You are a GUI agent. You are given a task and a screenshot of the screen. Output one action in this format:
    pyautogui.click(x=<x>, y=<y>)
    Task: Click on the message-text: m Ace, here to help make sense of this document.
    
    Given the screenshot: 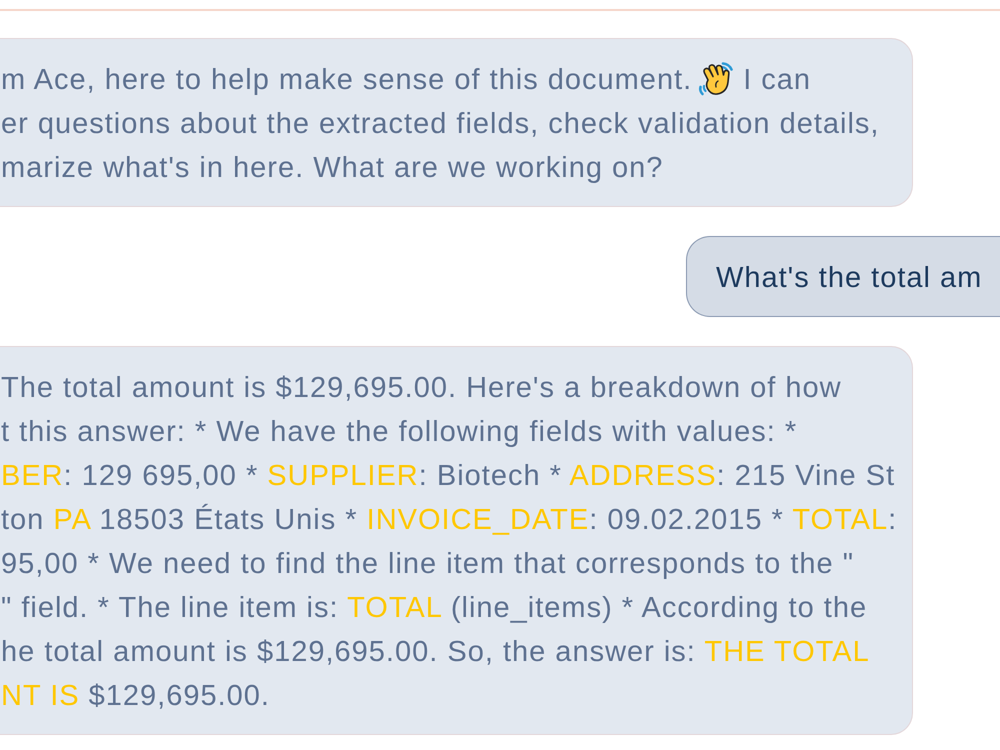 What is the action you would take?
    pyautogui.click(x=346, y=80)
    